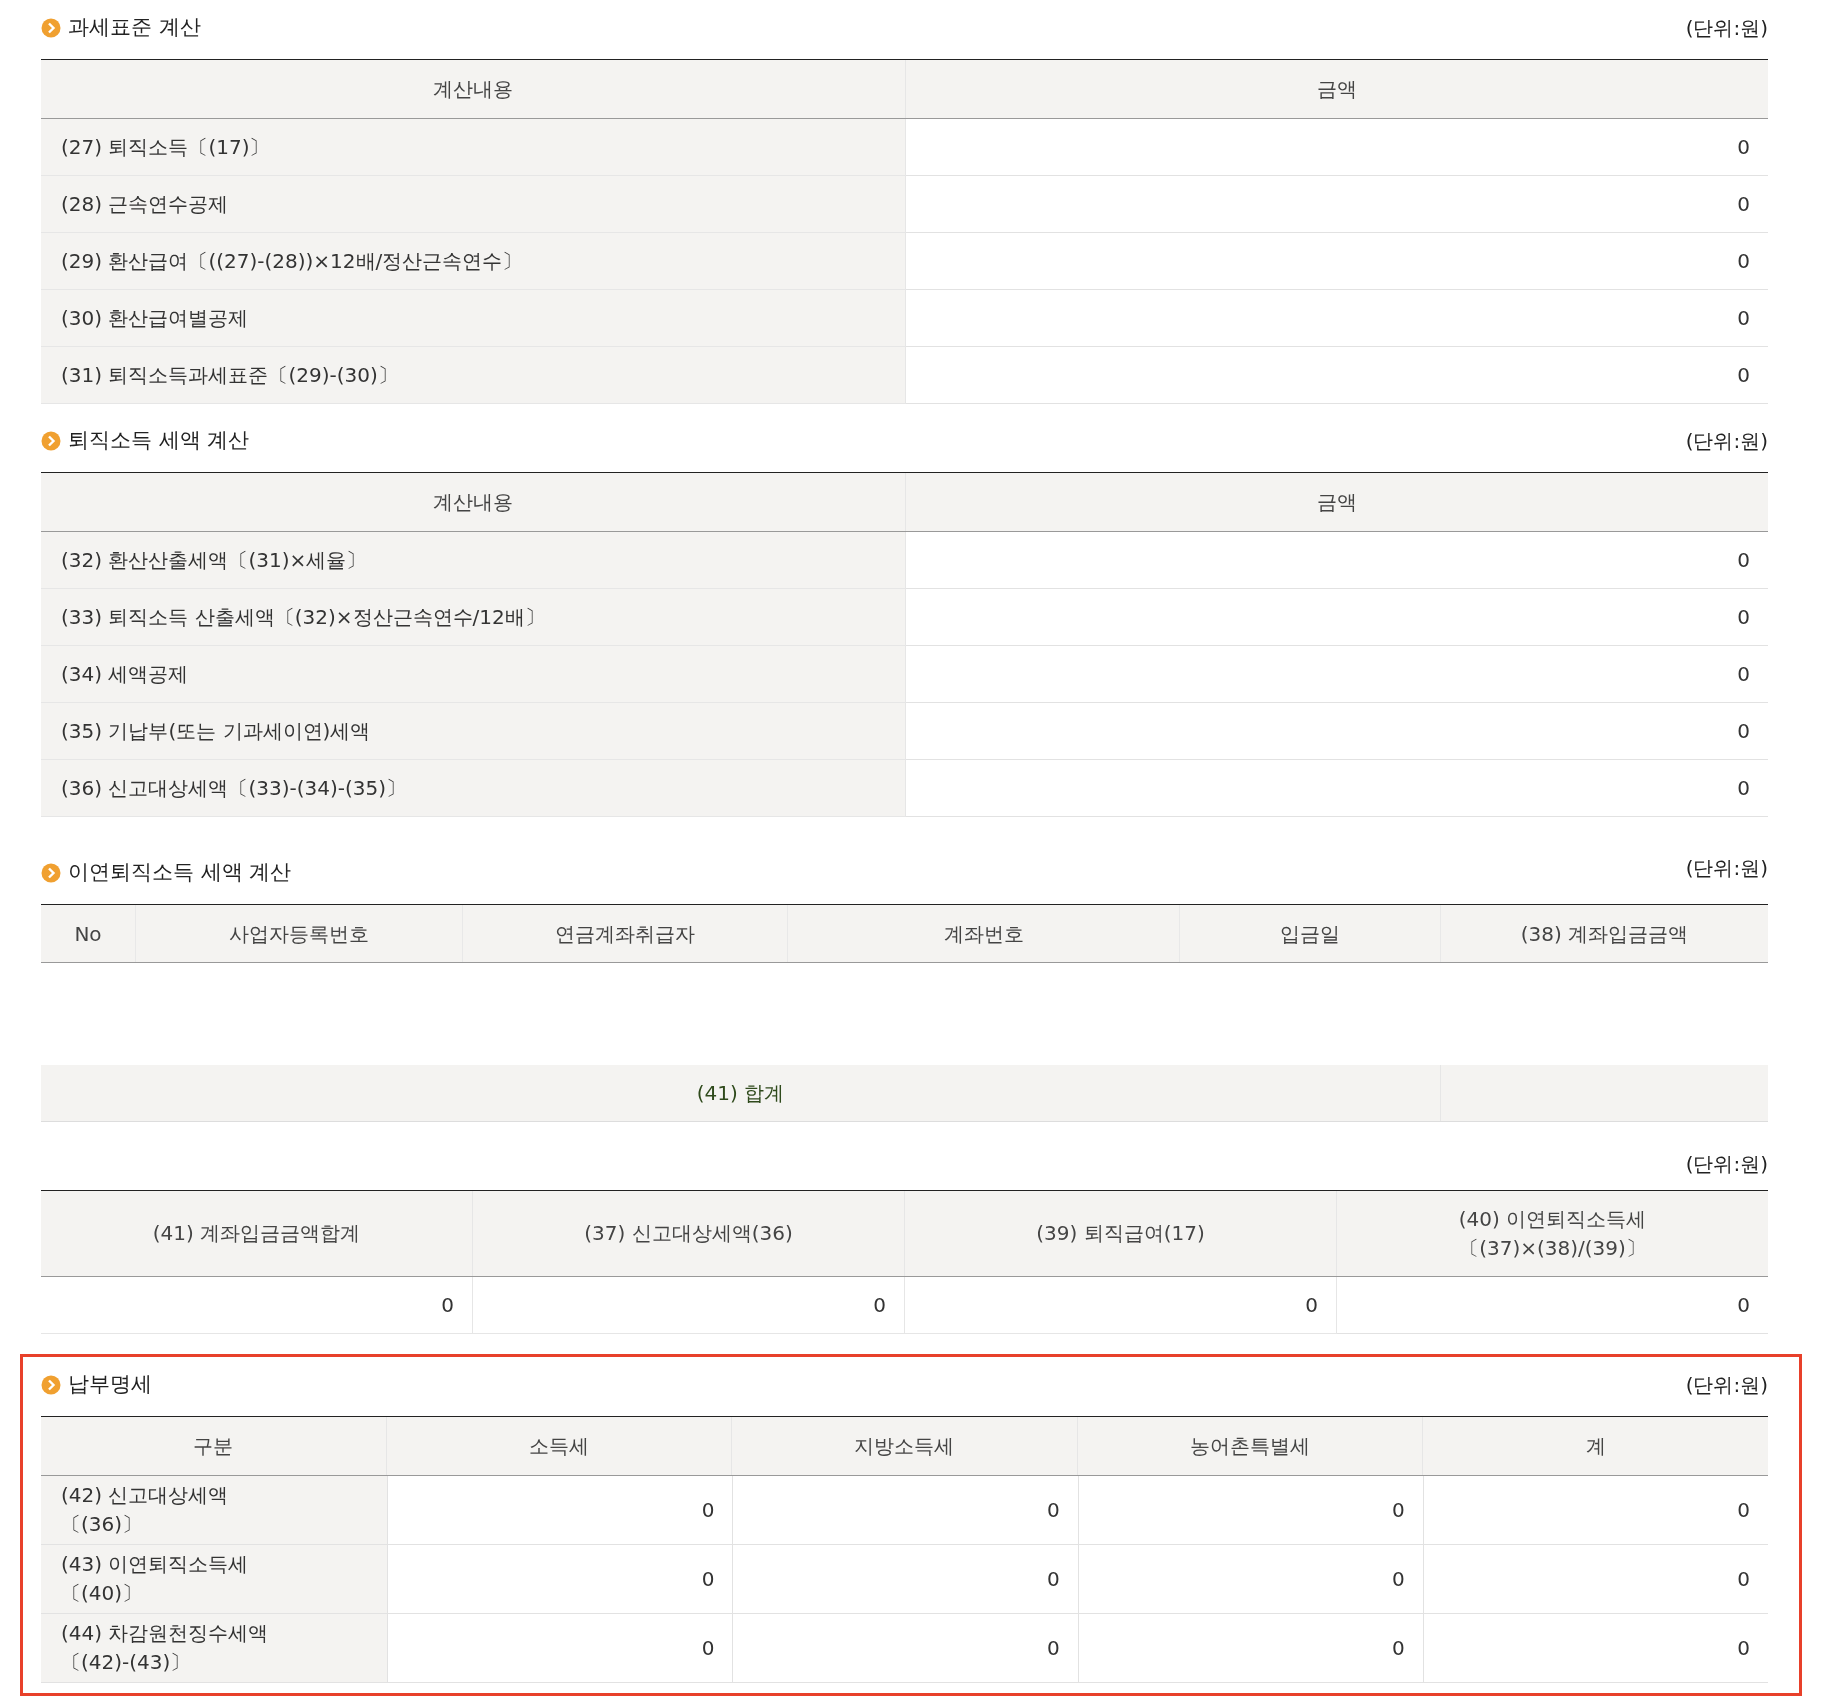 This screenshot has width=1834, height=1708. What do you see at coordinates (473, 674) in the screenshot?
I see `row-label: (34) 세액공제` at bounding box center [473, 674].